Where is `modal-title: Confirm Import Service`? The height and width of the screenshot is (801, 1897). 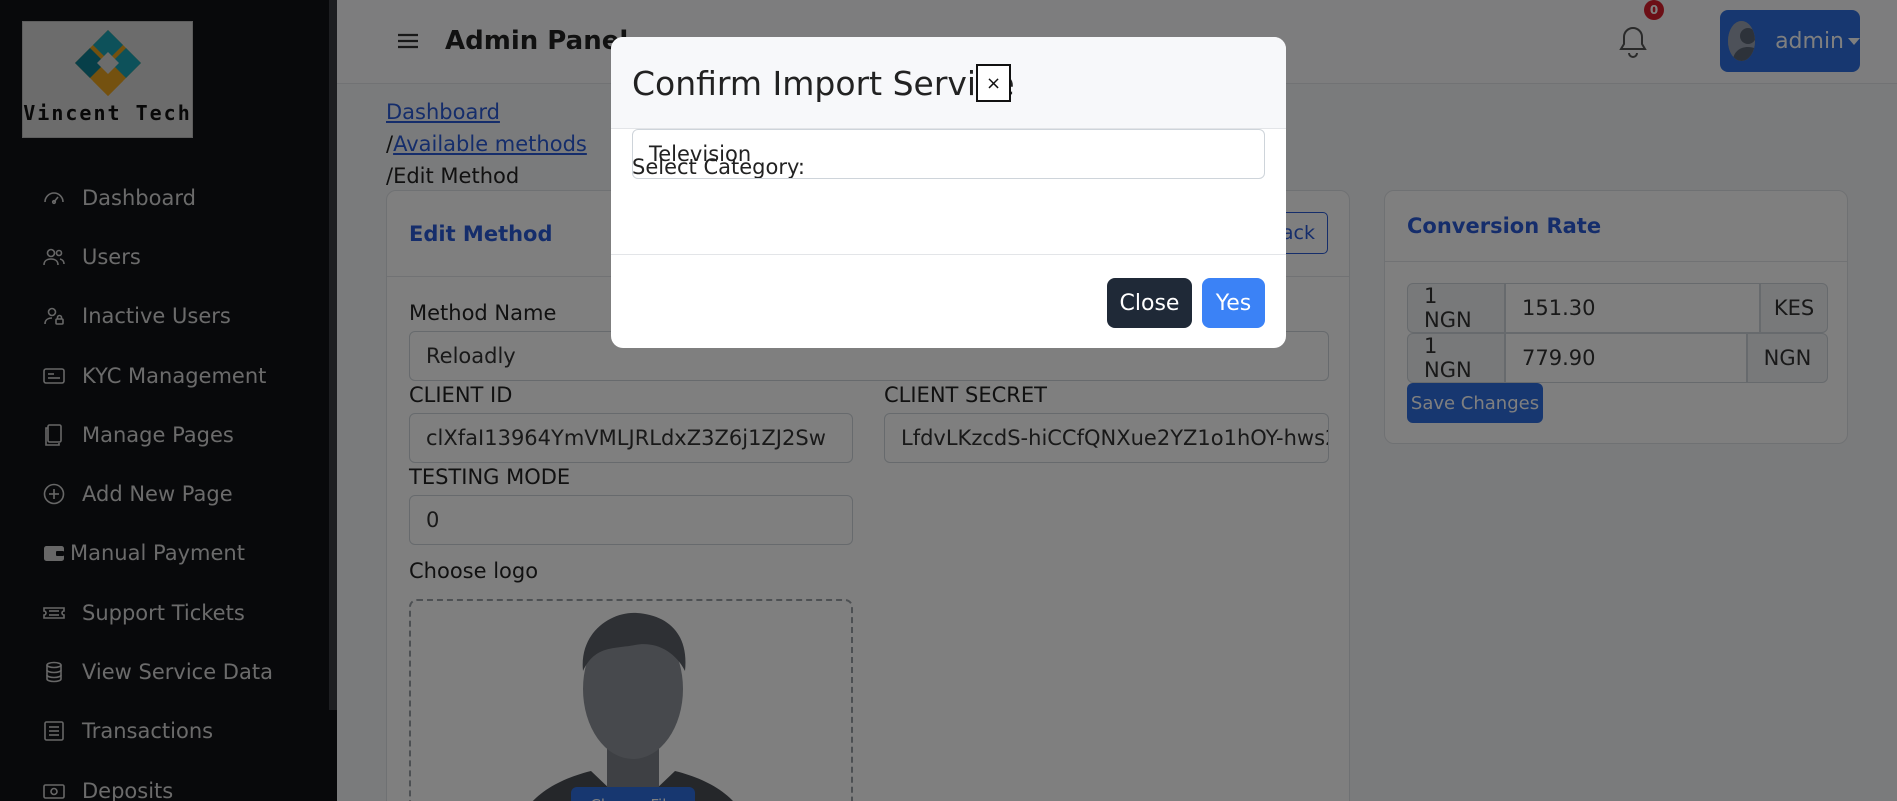
modal-title: Confirm Import Service is located at coordinates (823, 83).